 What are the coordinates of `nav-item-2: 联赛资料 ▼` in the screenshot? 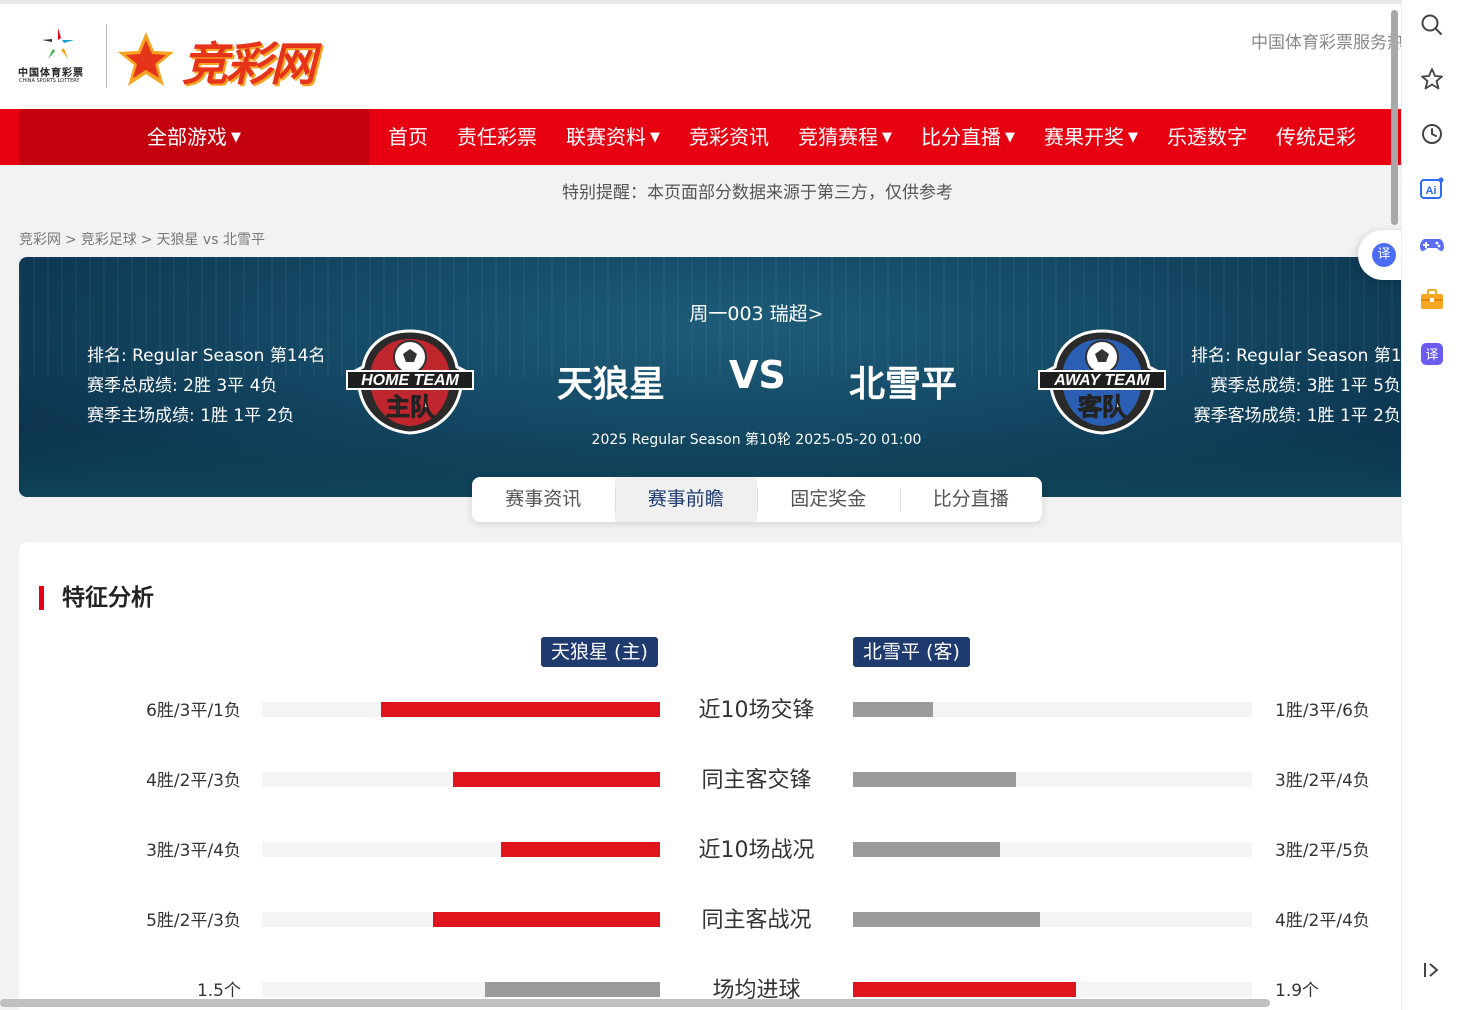 It's located at (613, 137).